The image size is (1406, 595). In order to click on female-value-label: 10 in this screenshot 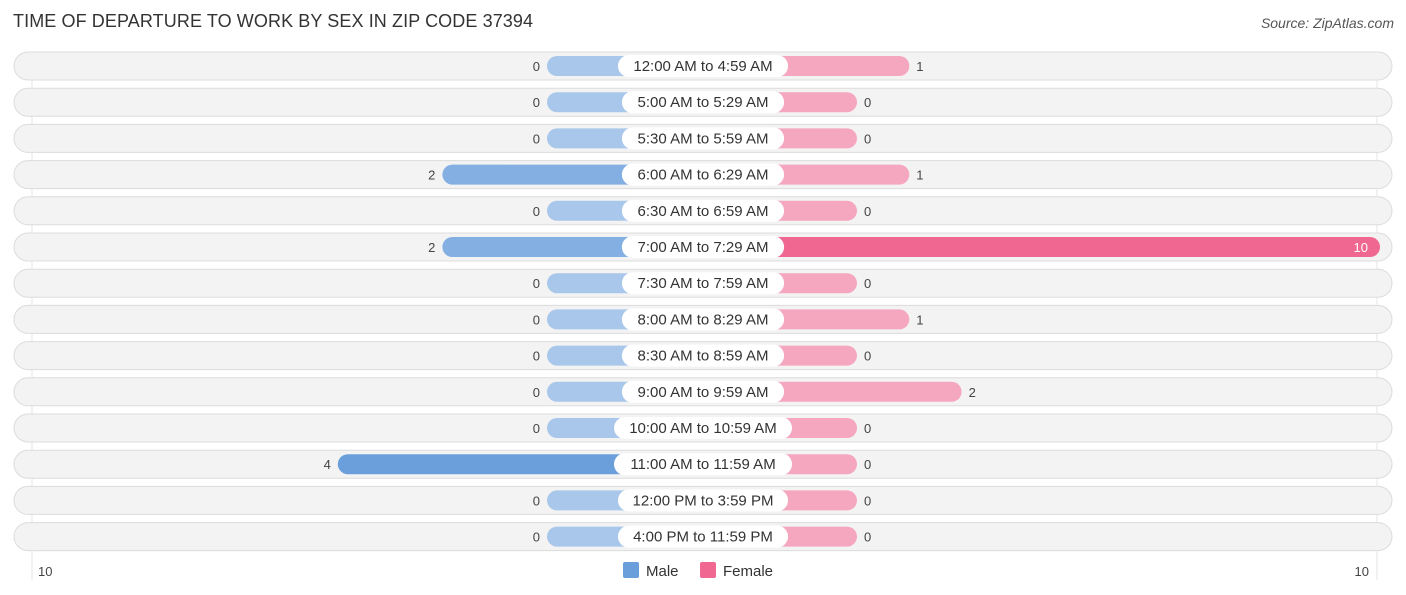, I will do `click(1361, 247)`.